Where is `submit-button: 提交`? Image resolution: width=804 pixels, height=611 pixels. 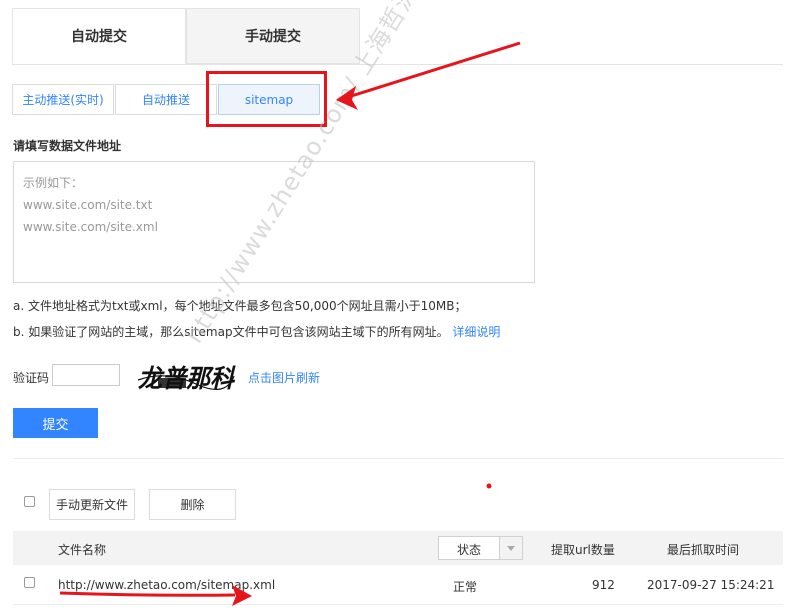
submit-button: 提交 is located at coordinates (55, 423).